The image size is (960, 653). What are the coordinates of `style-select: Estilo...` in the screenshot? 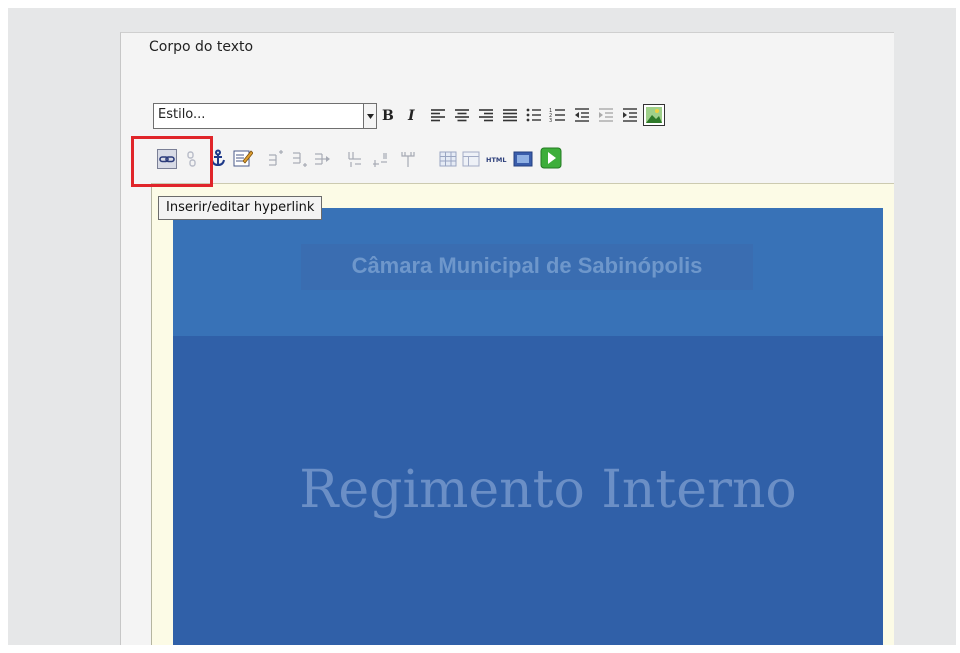 It's located at (265, 116).